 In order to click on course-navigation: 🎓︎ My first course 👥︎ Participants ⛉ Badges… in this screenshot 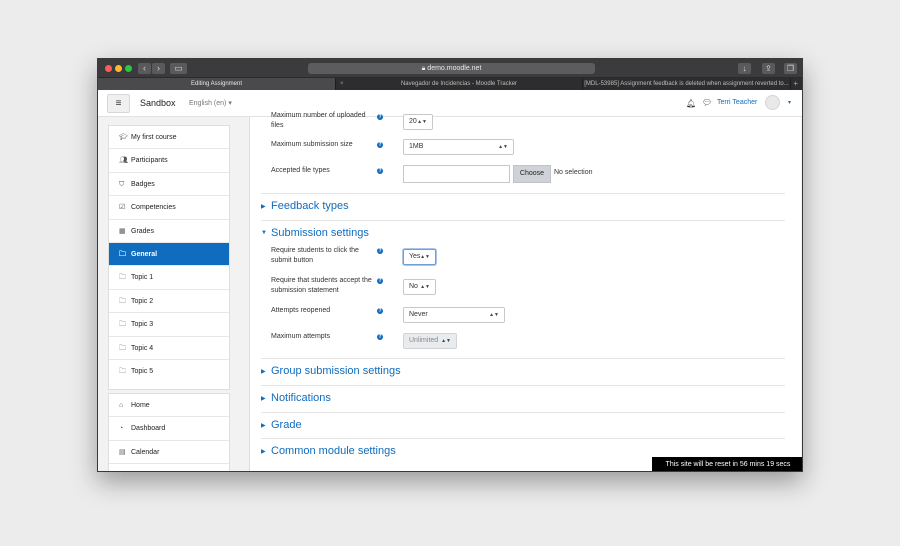, I will do `click(169, 257)`.